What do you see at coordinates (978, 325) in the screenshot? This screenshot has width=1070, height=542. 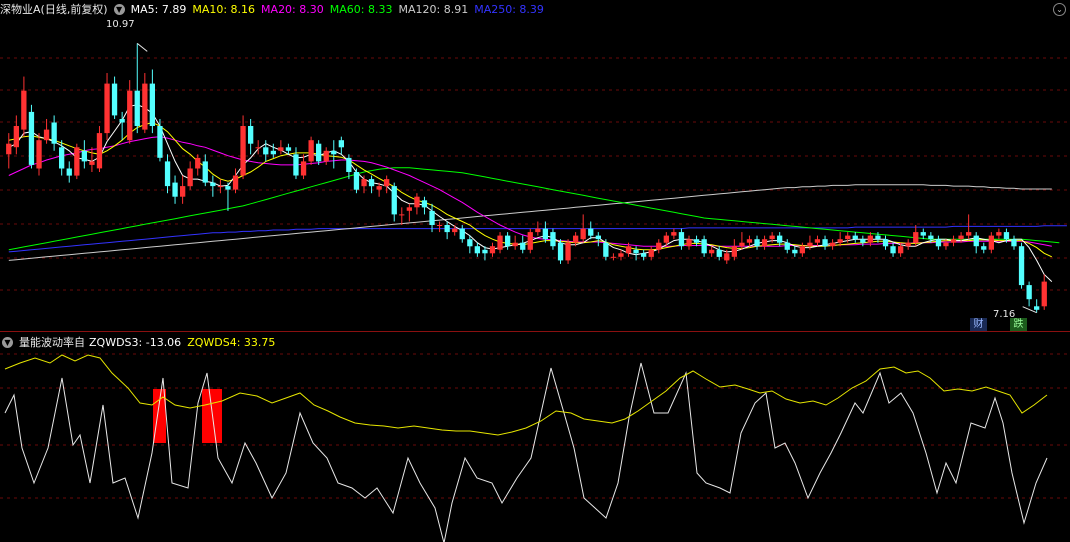 I see `finance-event-tag: 财` at bounding box center [978, 325].